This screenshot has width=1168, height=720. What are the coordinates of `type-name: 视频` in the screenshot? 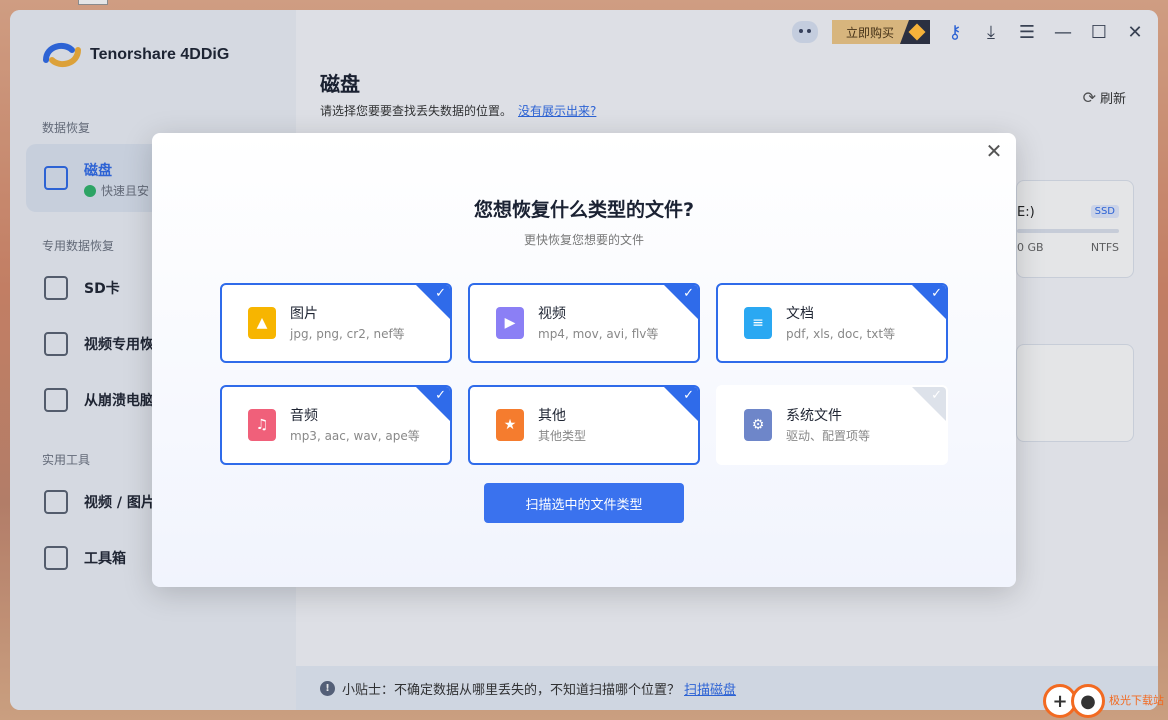 It's located at (552, 314).